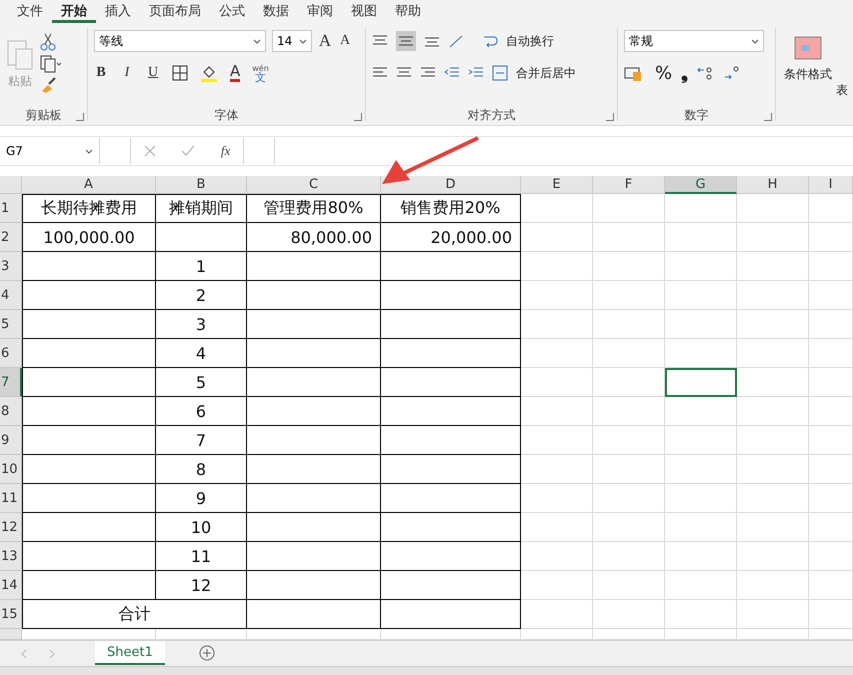 The height and width of the screenshot is (675, 853). I want to click on row-header: 6, so click(11, 353).